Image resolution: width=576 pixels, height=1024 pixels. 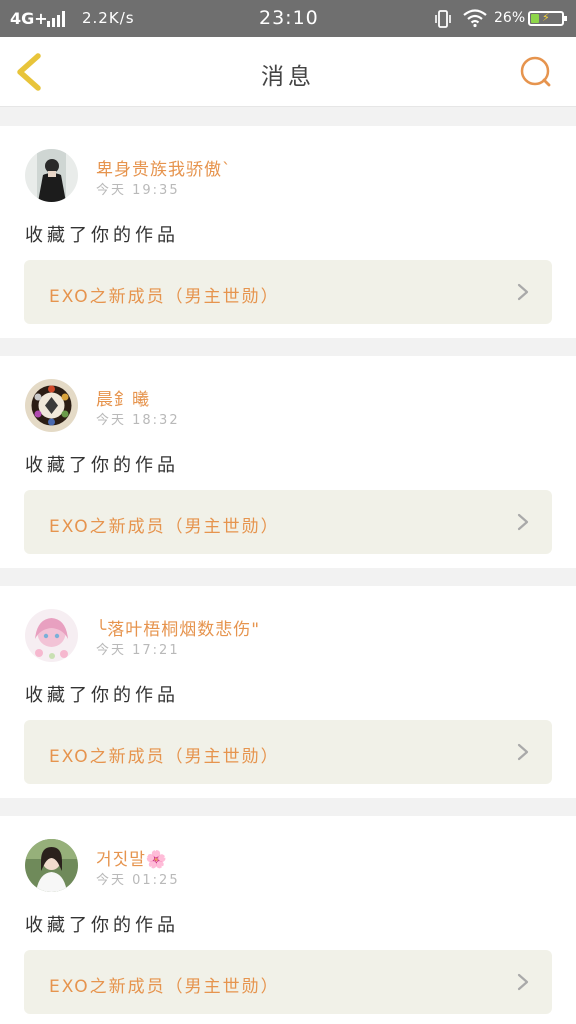 I want to click on timestamp: 今天 18:32, so click(x=138, y=420).